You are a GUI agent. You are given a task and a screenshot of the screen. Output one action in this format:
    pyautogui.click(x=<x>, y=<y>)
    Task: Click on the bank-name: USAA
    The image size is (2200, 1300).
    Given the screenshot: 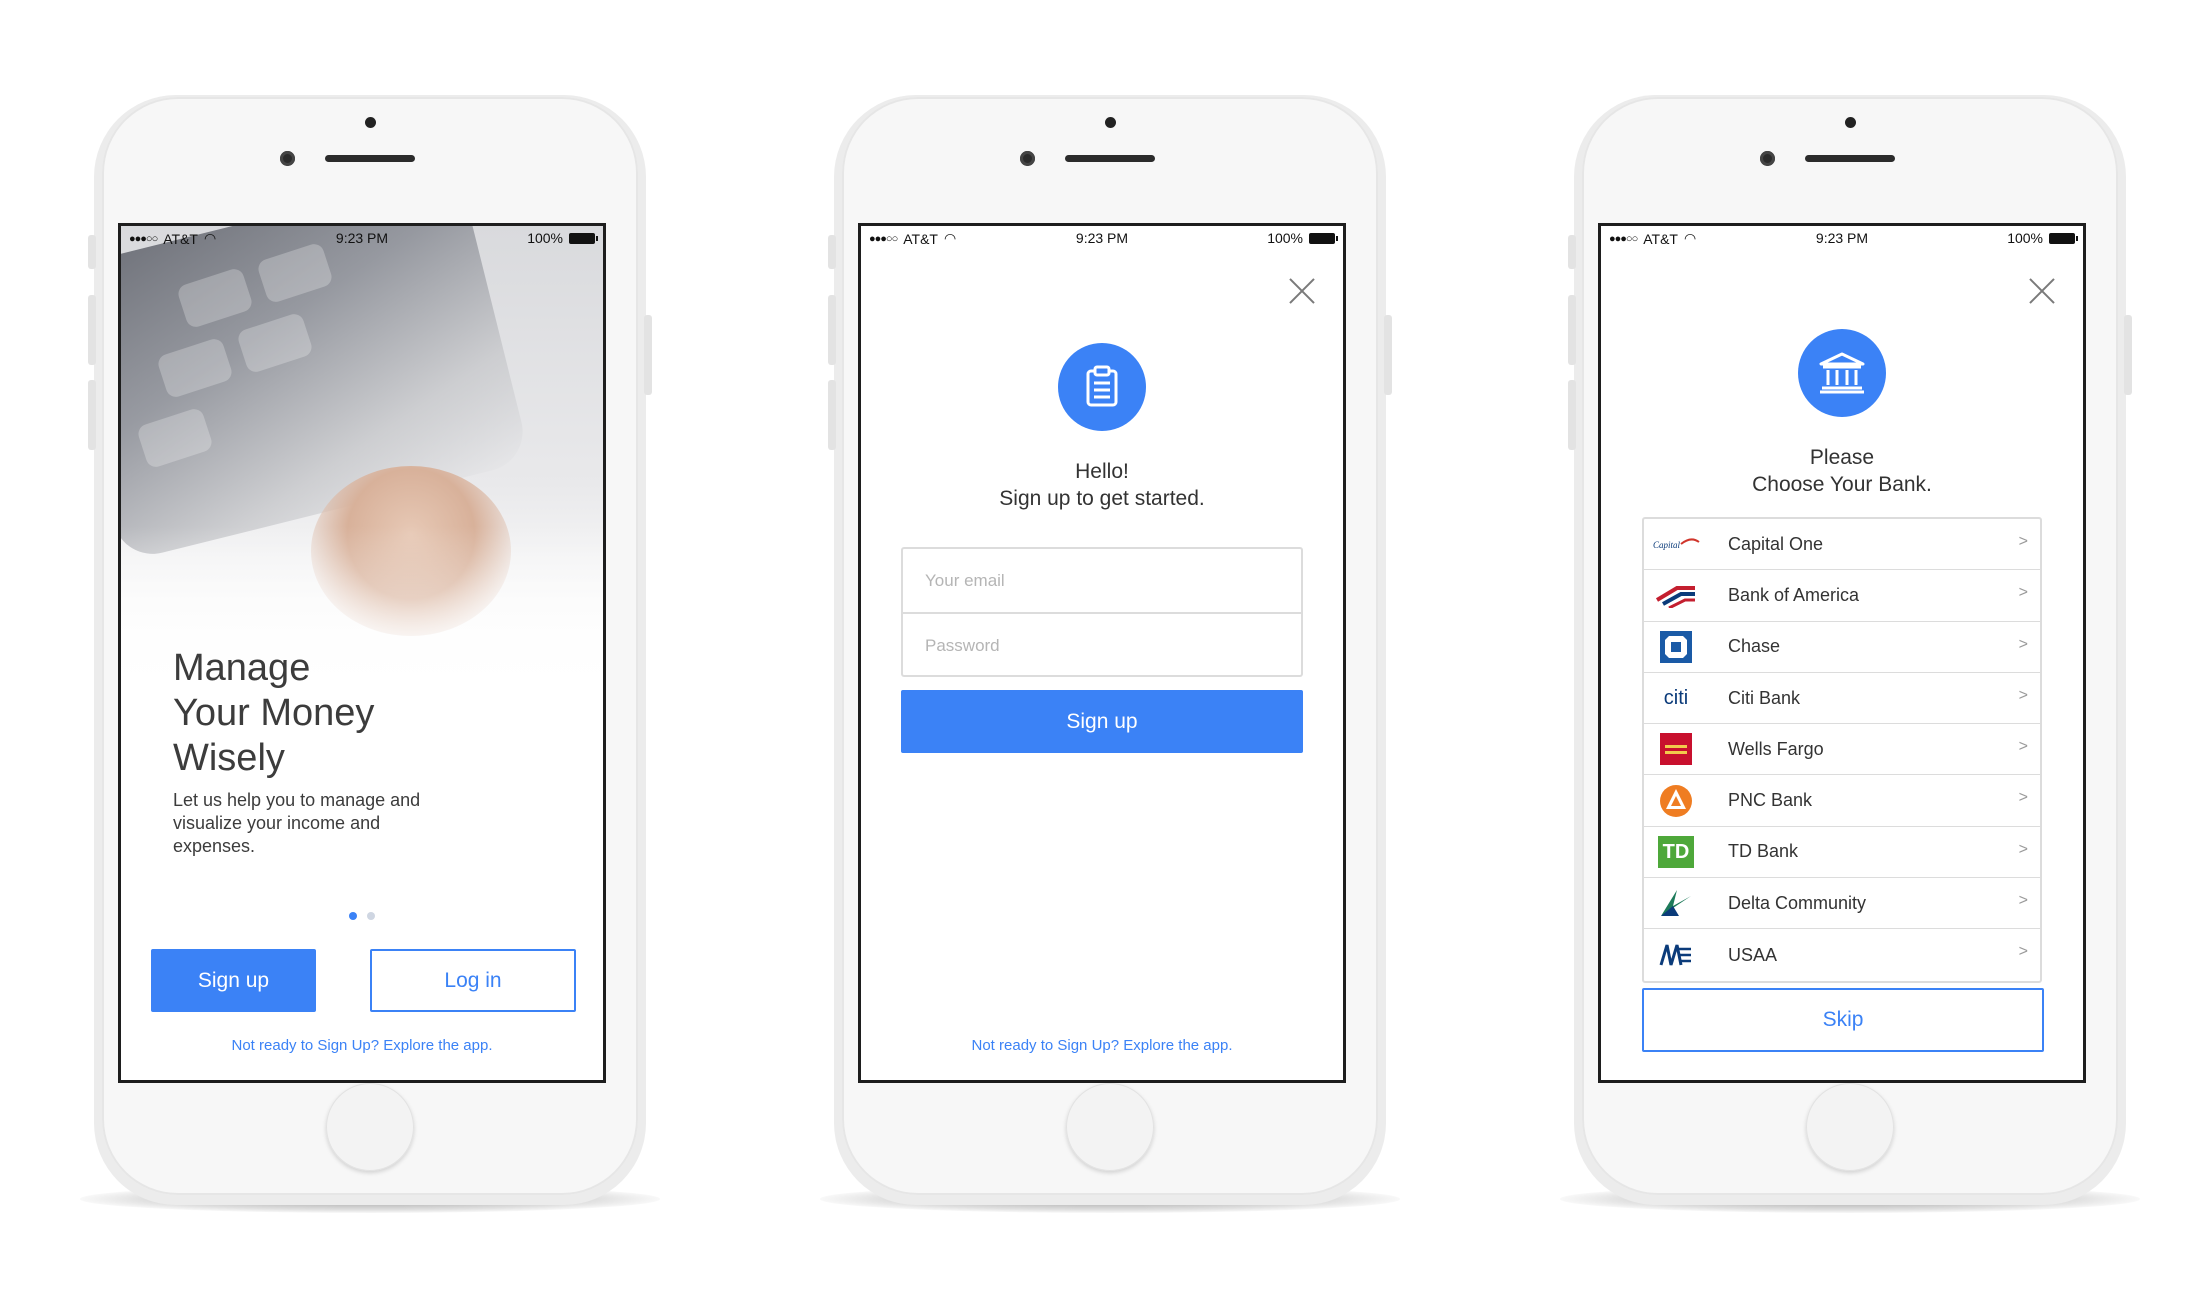 What is the action you would take?
    pyautogui.click(x=1753, y=954)
    